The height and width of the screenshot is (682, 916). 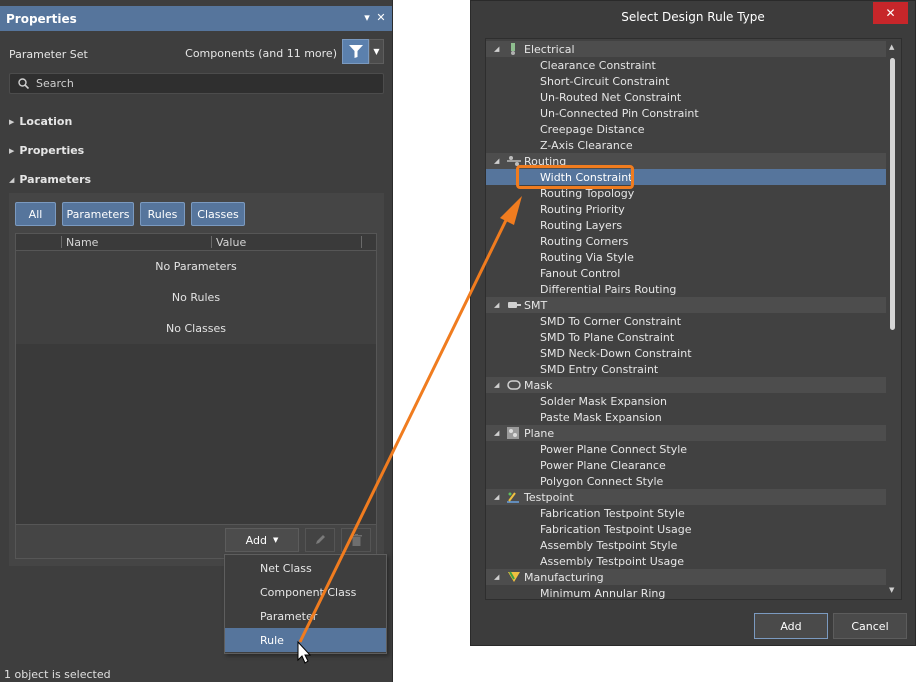 What do you see at coordinates (196, 266) in the screenshot?
I see `grid-row-parameters: No Parameters` at bounding box center [196, 266].